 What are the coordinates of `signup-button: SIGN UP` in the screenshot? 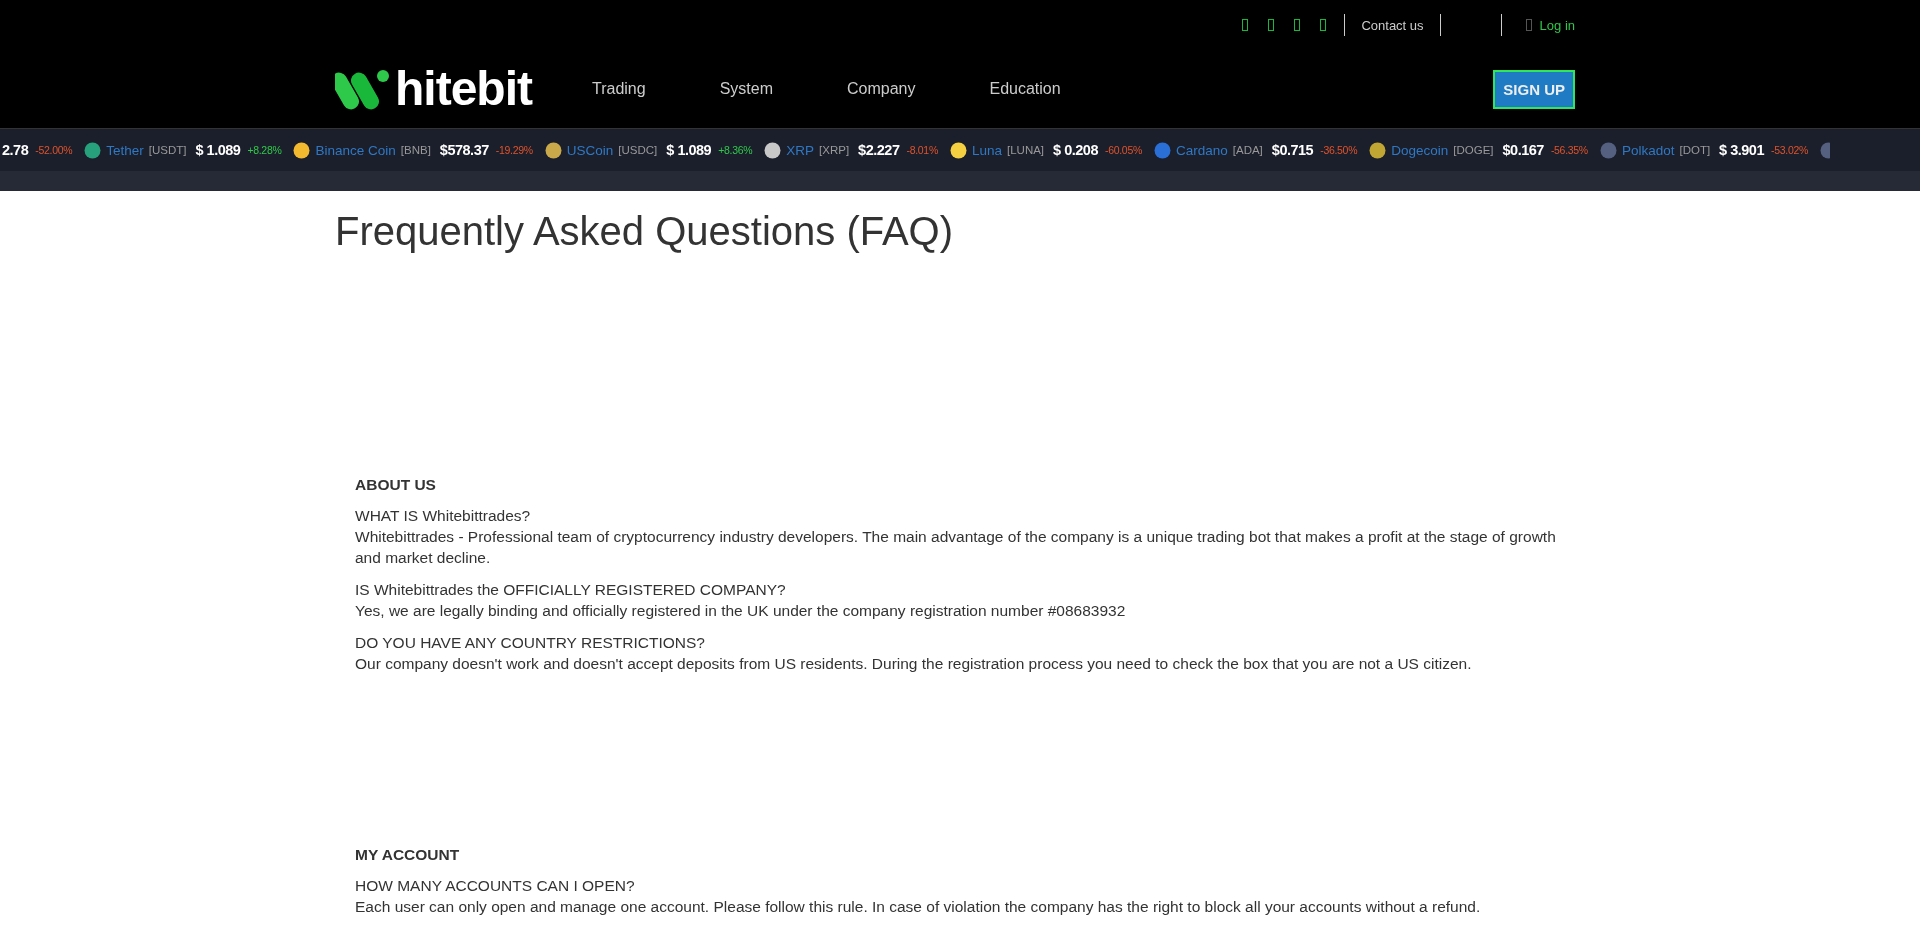 It's located at (1534, 89).